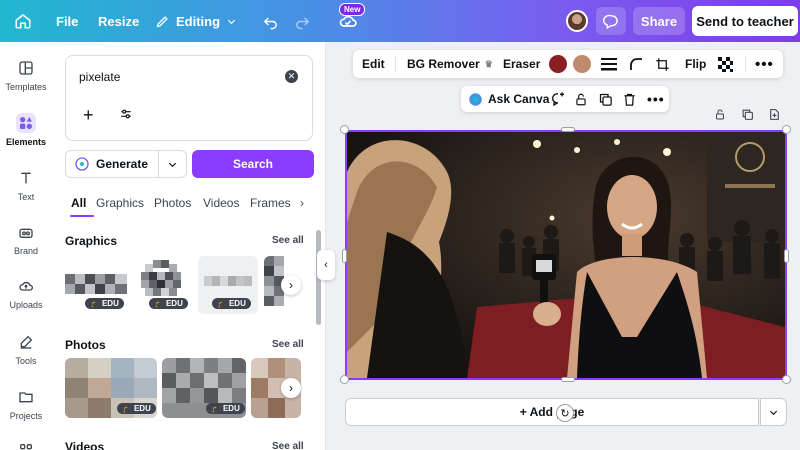 The width and height of the screenshot is (800, 450). What do you see at coordinates (26, 397) in the screenshot?
I see `projects-icon` at bounding box center [26, 397].